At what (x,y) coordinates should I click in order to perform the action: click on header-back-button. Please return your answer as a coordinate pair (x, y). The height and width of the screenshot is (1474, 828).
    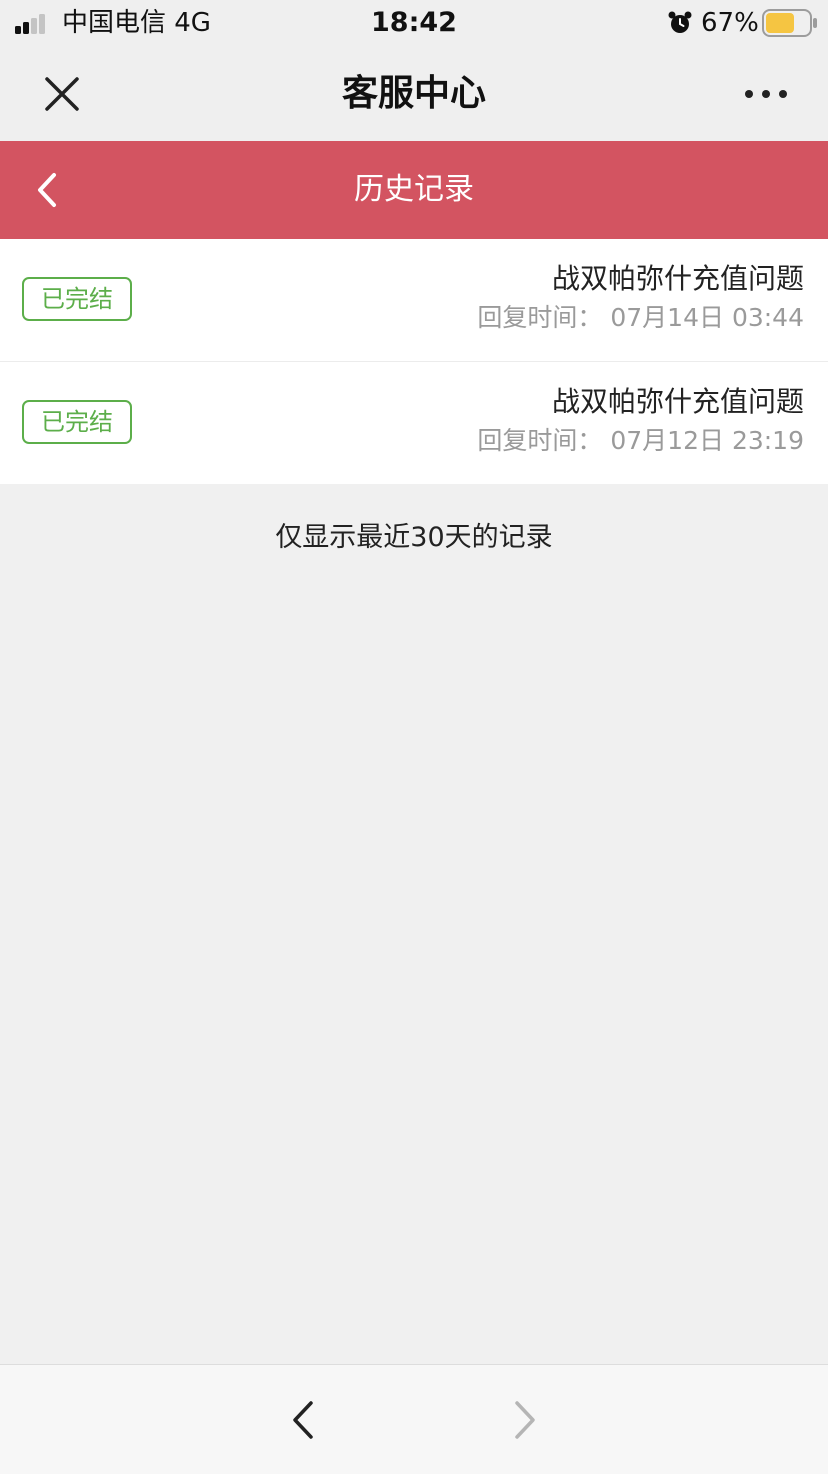
    Looking at the image, I should click on (47, 190).